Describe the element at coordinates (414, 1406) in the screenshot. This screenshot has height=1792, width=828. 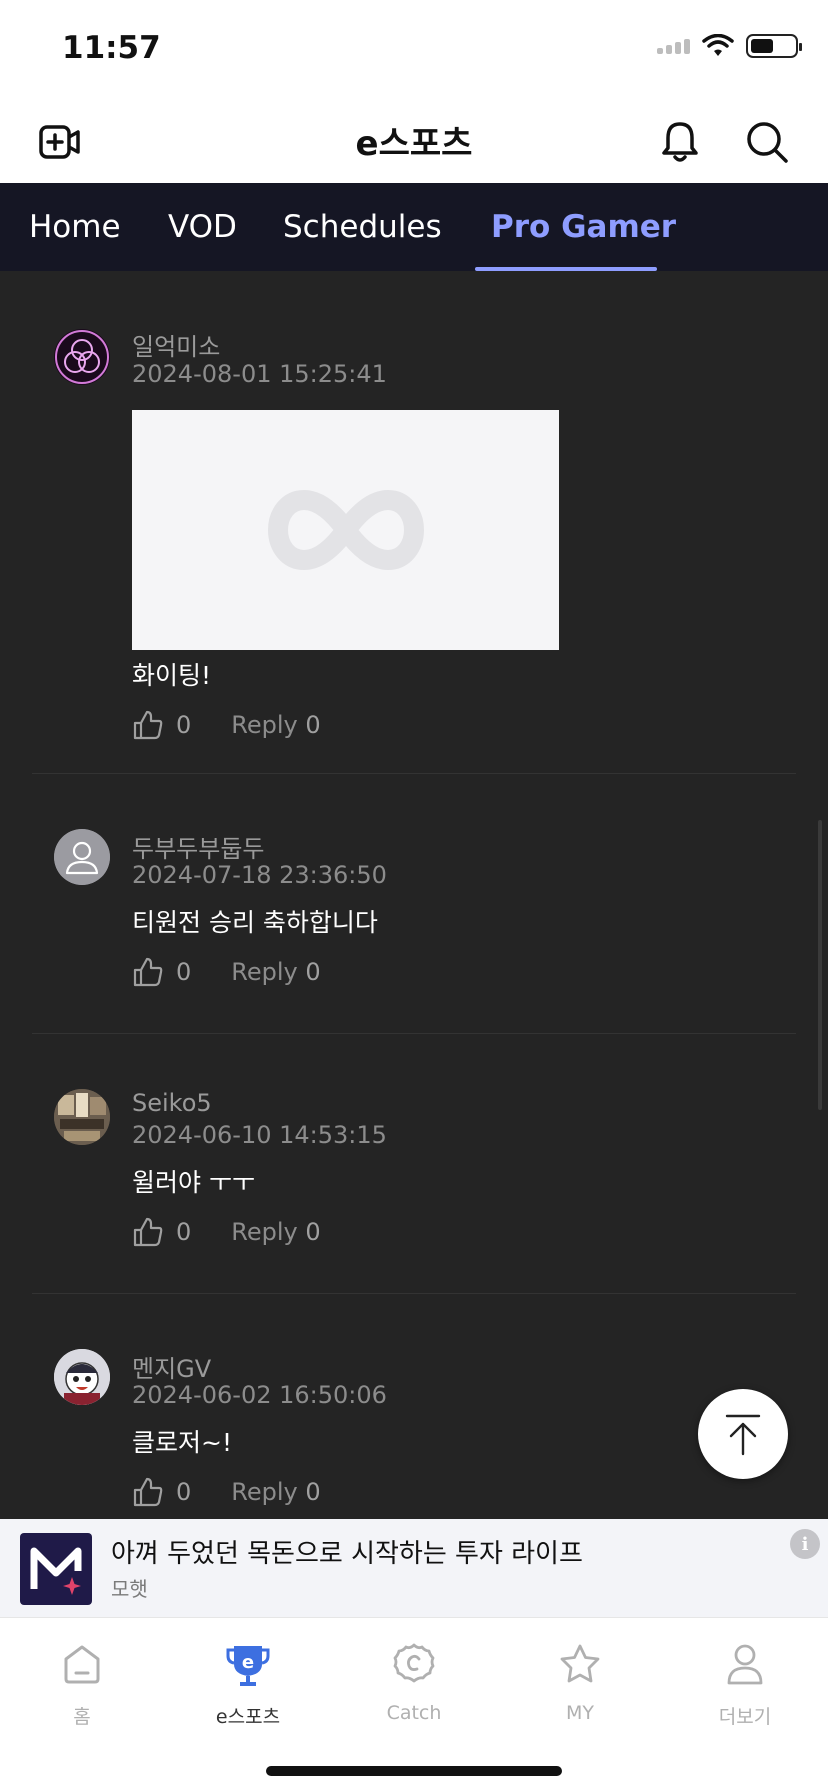
I see `comment-item: 멘지GV 2024-06-02 16:50:06 클로저~! 0 Reply 0` at that location.